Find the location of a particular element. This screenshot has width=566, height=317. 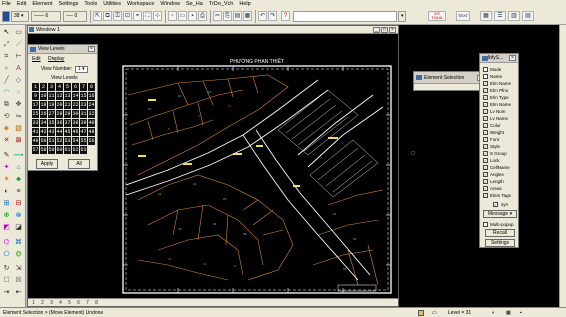

level-cell: 60 is located at coordinates (59, 150).